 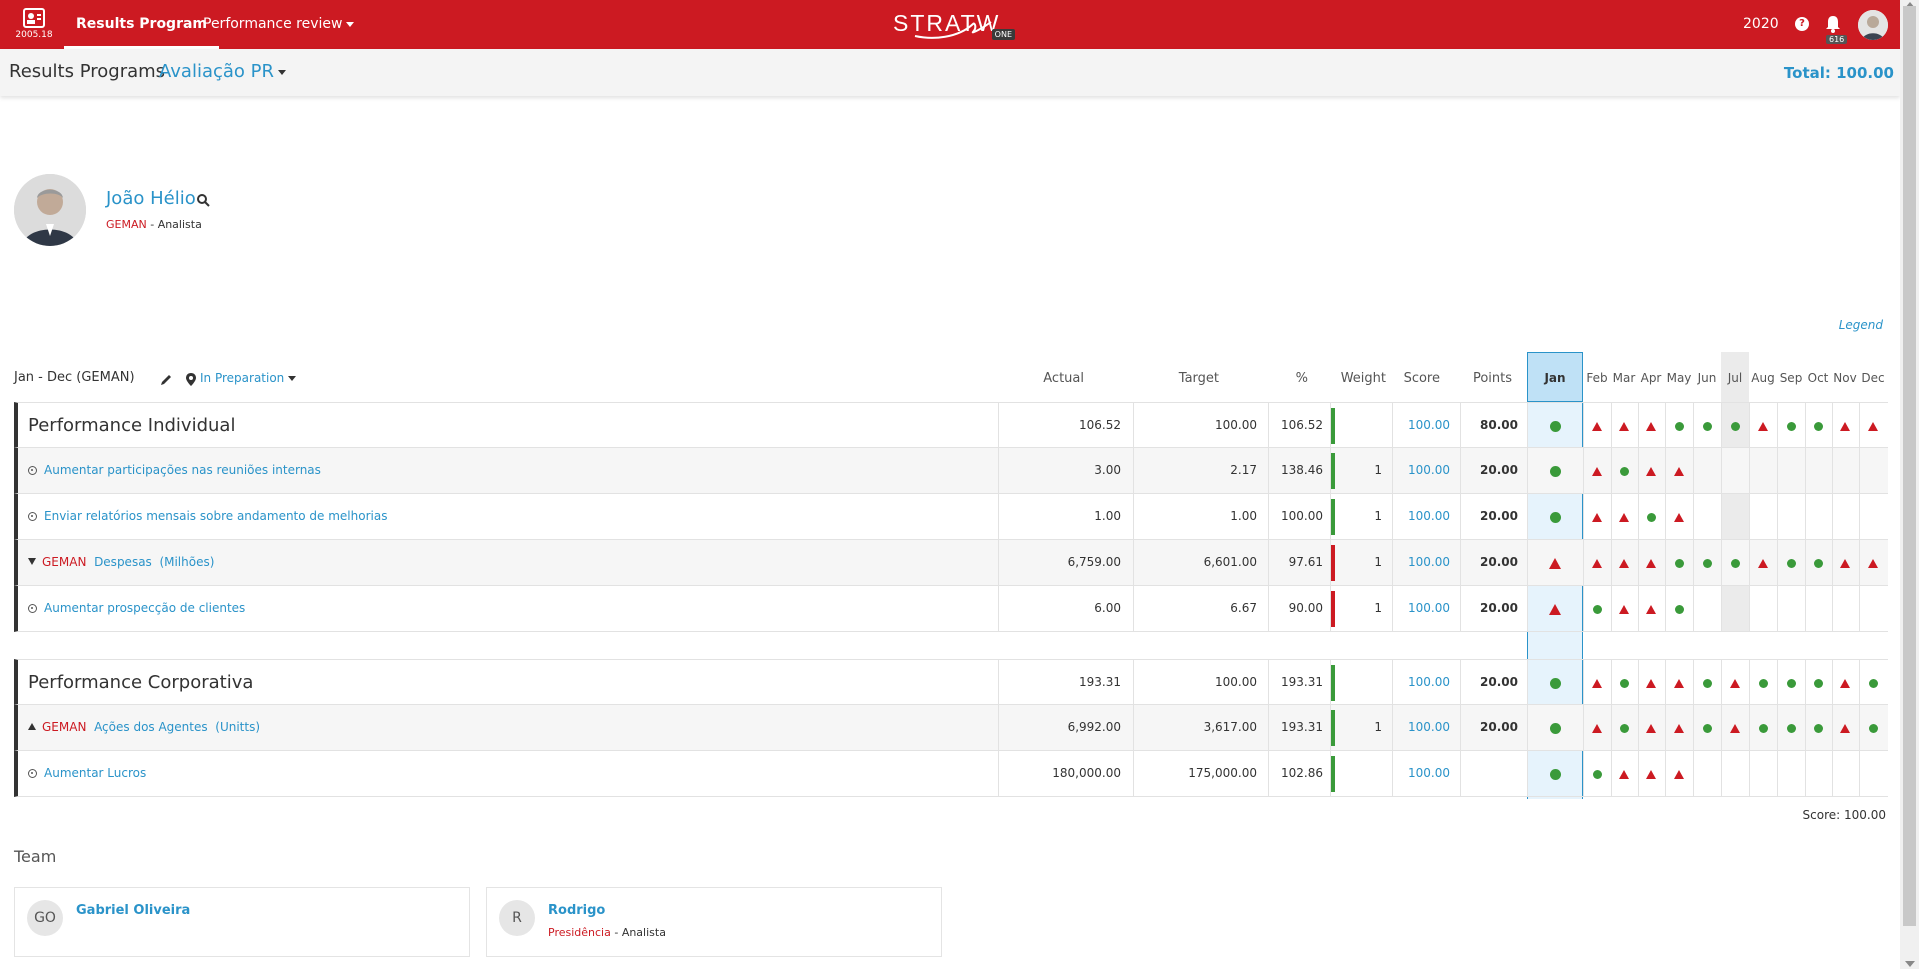 I want to click on program-dropdown: Avaliação PR, so click(x=222, y=71).